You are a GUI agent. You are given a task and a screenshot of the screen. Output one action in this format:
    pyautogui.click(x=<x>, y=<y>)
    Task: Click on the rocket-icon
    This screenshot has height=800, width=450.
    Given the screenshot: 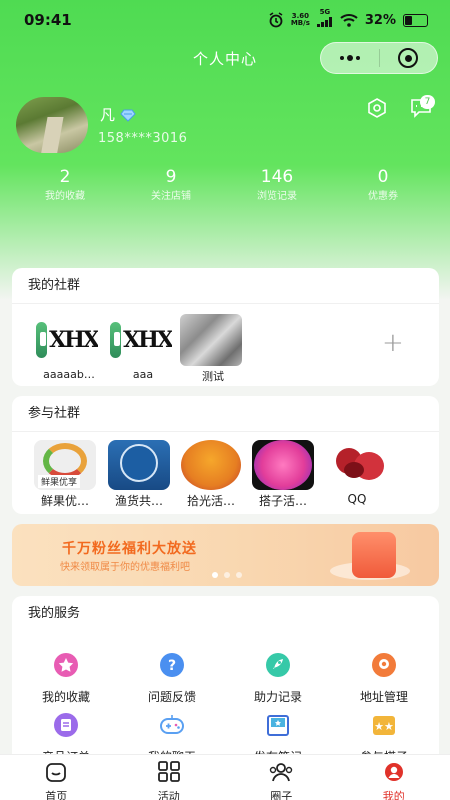 What is the action you would take?
    pyautogui.click(x=278, y=665)
    